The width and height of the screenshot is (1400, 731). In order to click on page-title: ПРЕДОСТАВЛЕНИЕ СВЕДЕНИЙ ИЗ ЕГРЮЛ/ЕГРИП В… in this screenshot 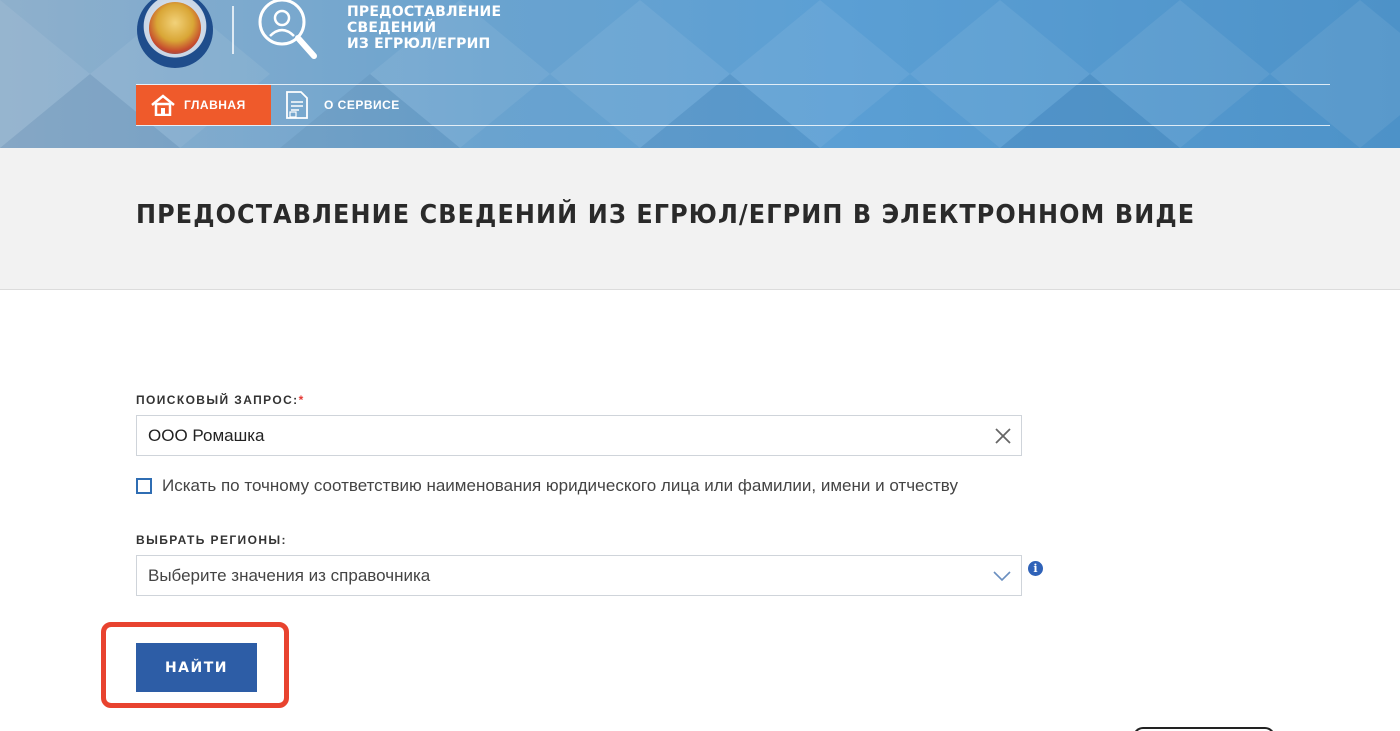, I will do `click(666, 215)`.